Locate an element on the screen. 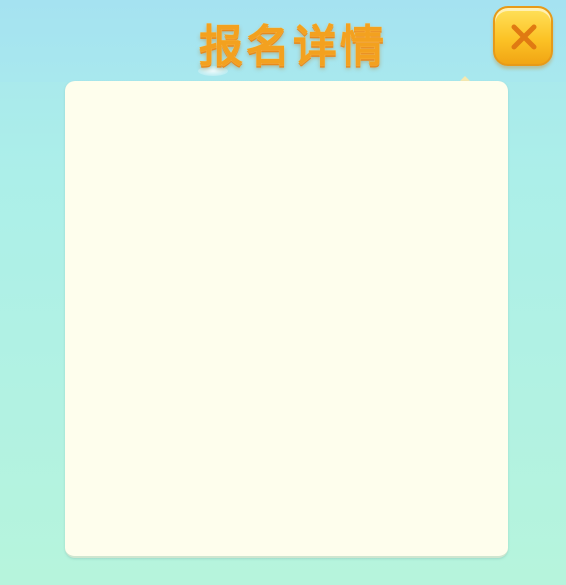 The width and height of the screenshot is (566, 585). close-button is located at coordinates (523, 36).